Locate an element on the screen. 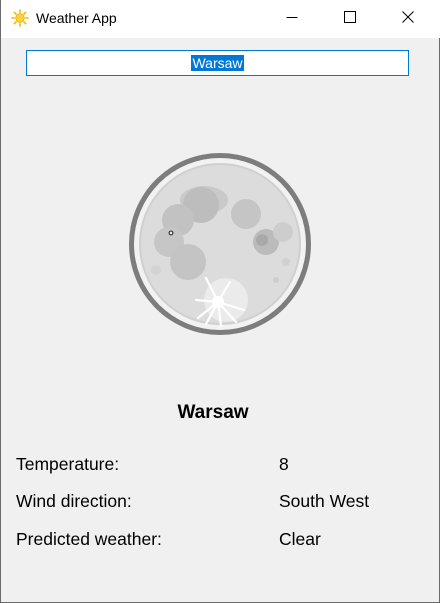 This screenshot has width=440, height=603. minimize-button is located at coordinates (292, 19).